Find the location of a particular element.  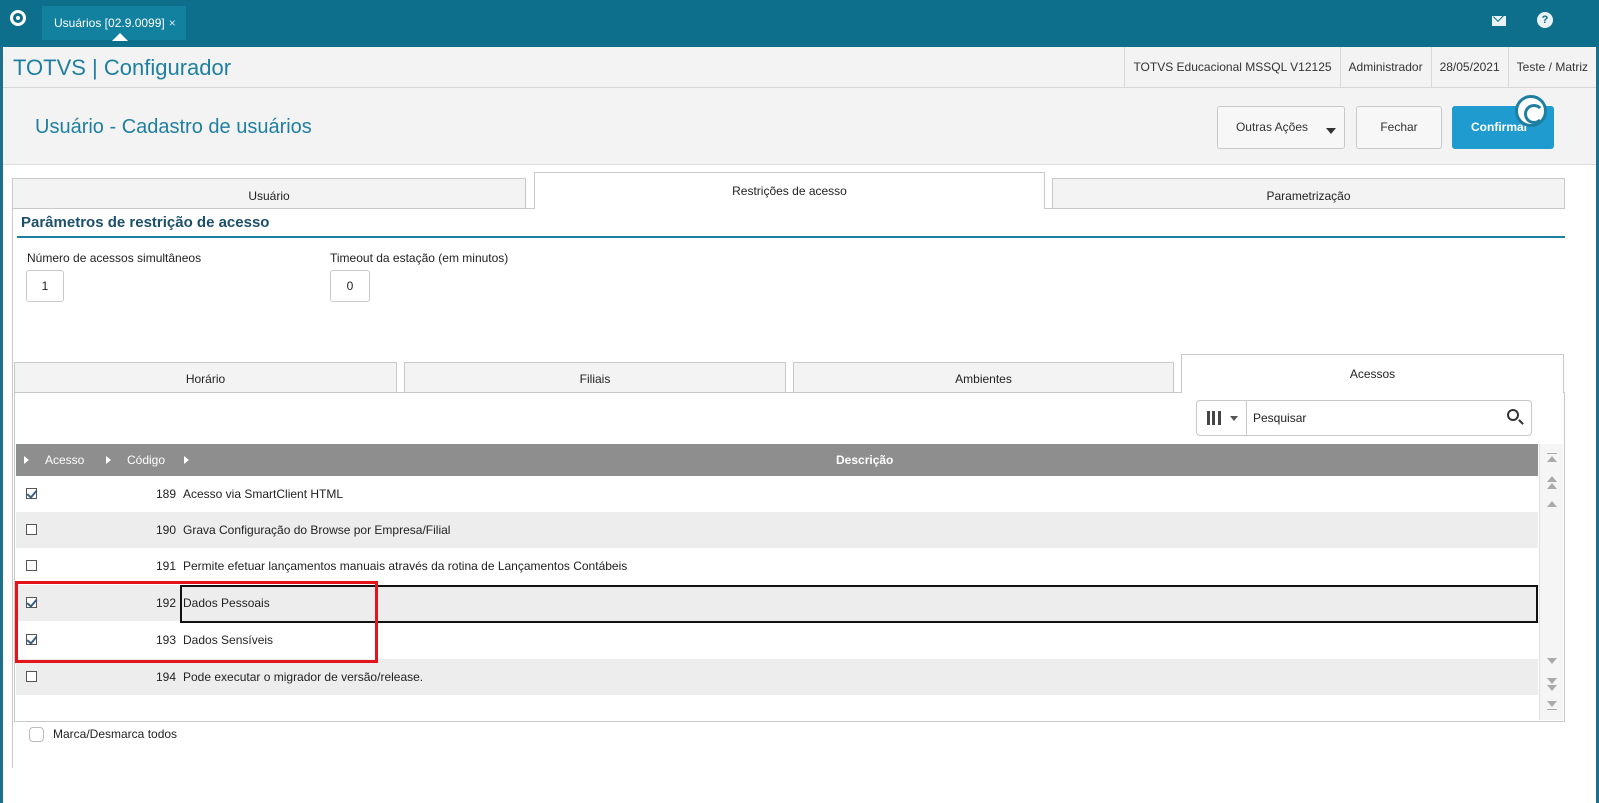

other-actions-label: Outras Ações is located at coordinates (1272, 127).